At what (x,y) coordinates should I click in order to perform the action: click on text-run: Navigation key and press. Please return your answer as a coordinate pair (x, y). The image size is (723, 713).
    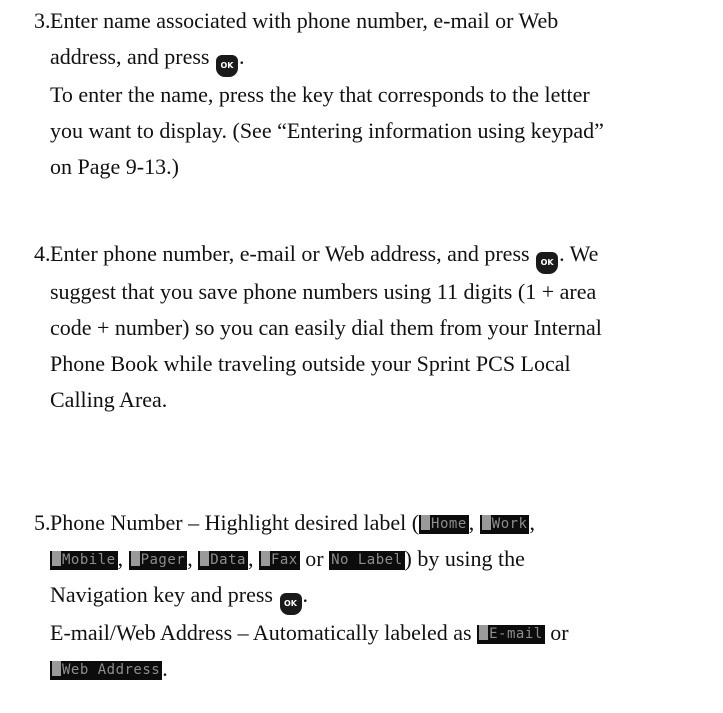
    Looking at the image, I should click on (161, 594).